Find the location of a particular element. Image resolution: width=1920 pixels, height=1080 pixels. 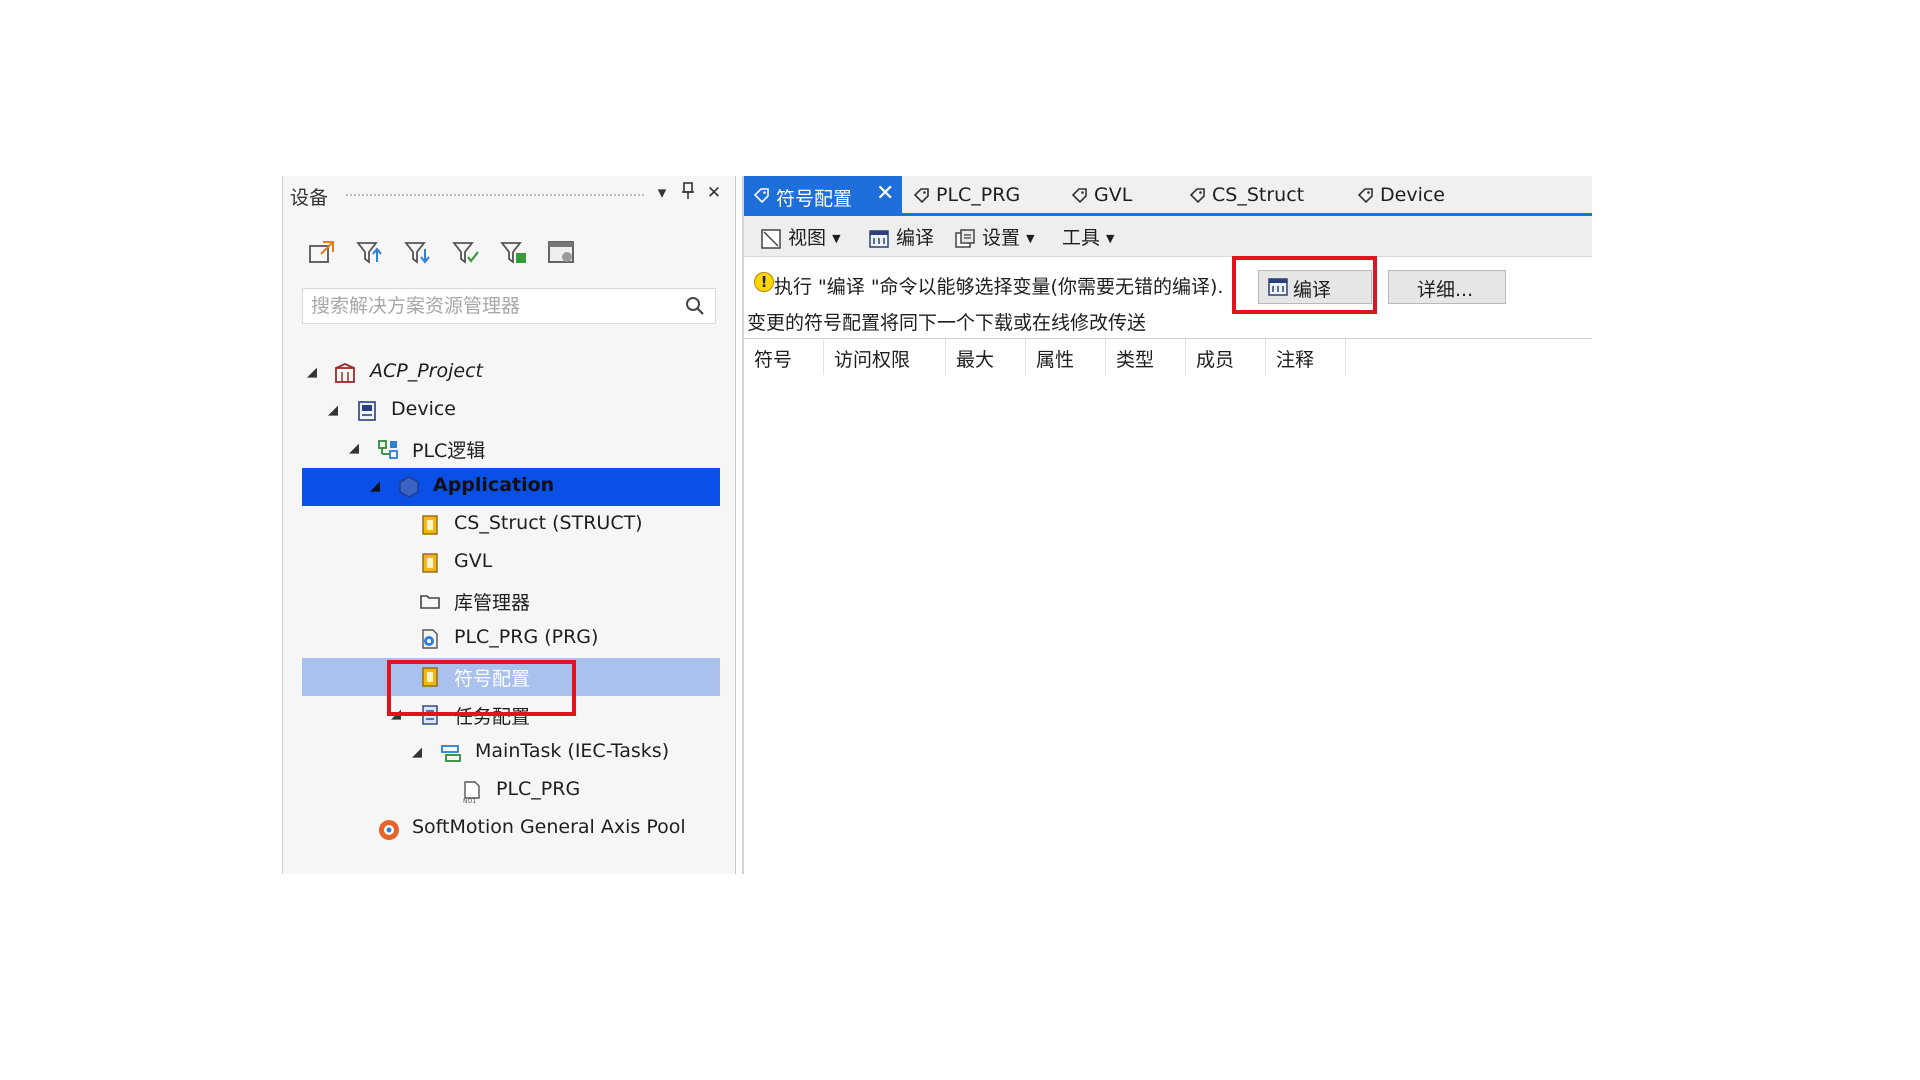

pin-icon is located at coordinates (688, 193).